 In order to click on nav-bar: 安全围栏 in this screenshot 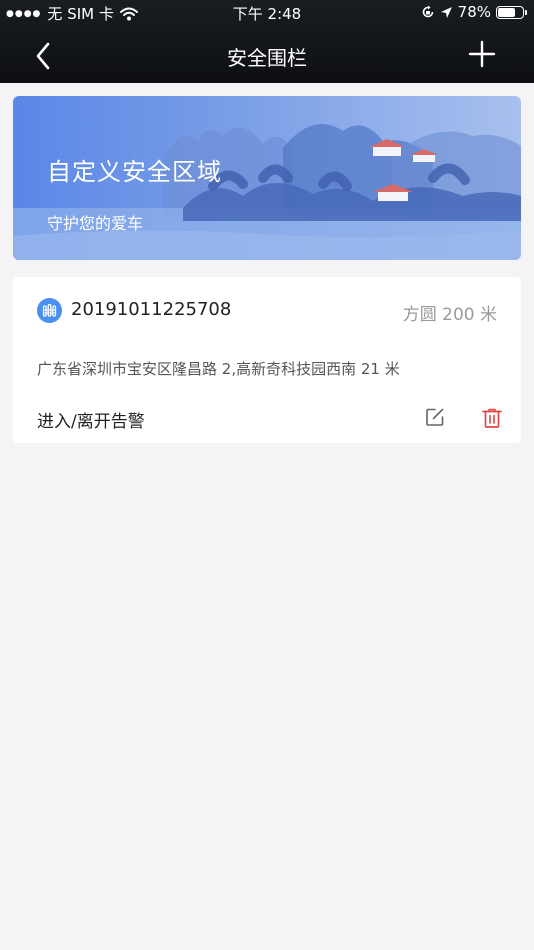, I will do `click(267, 55)`.